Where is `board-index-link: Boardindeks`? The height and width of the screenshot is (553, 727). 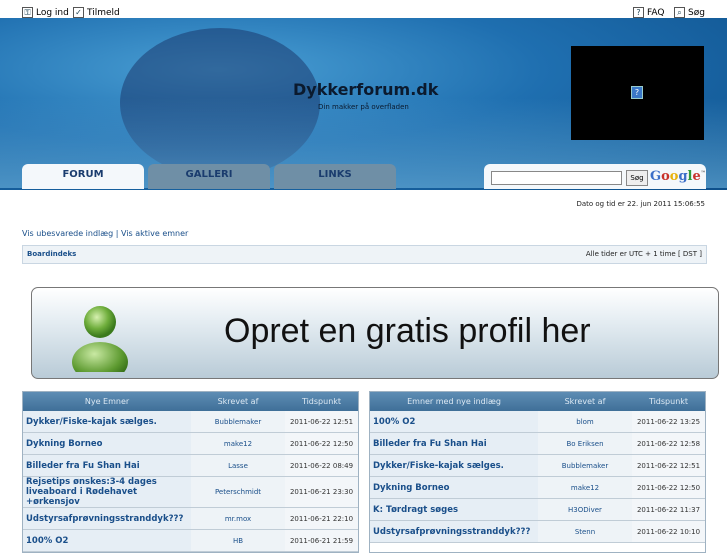 board-index-link: Boardindeks is located at coordinates (51, 254).